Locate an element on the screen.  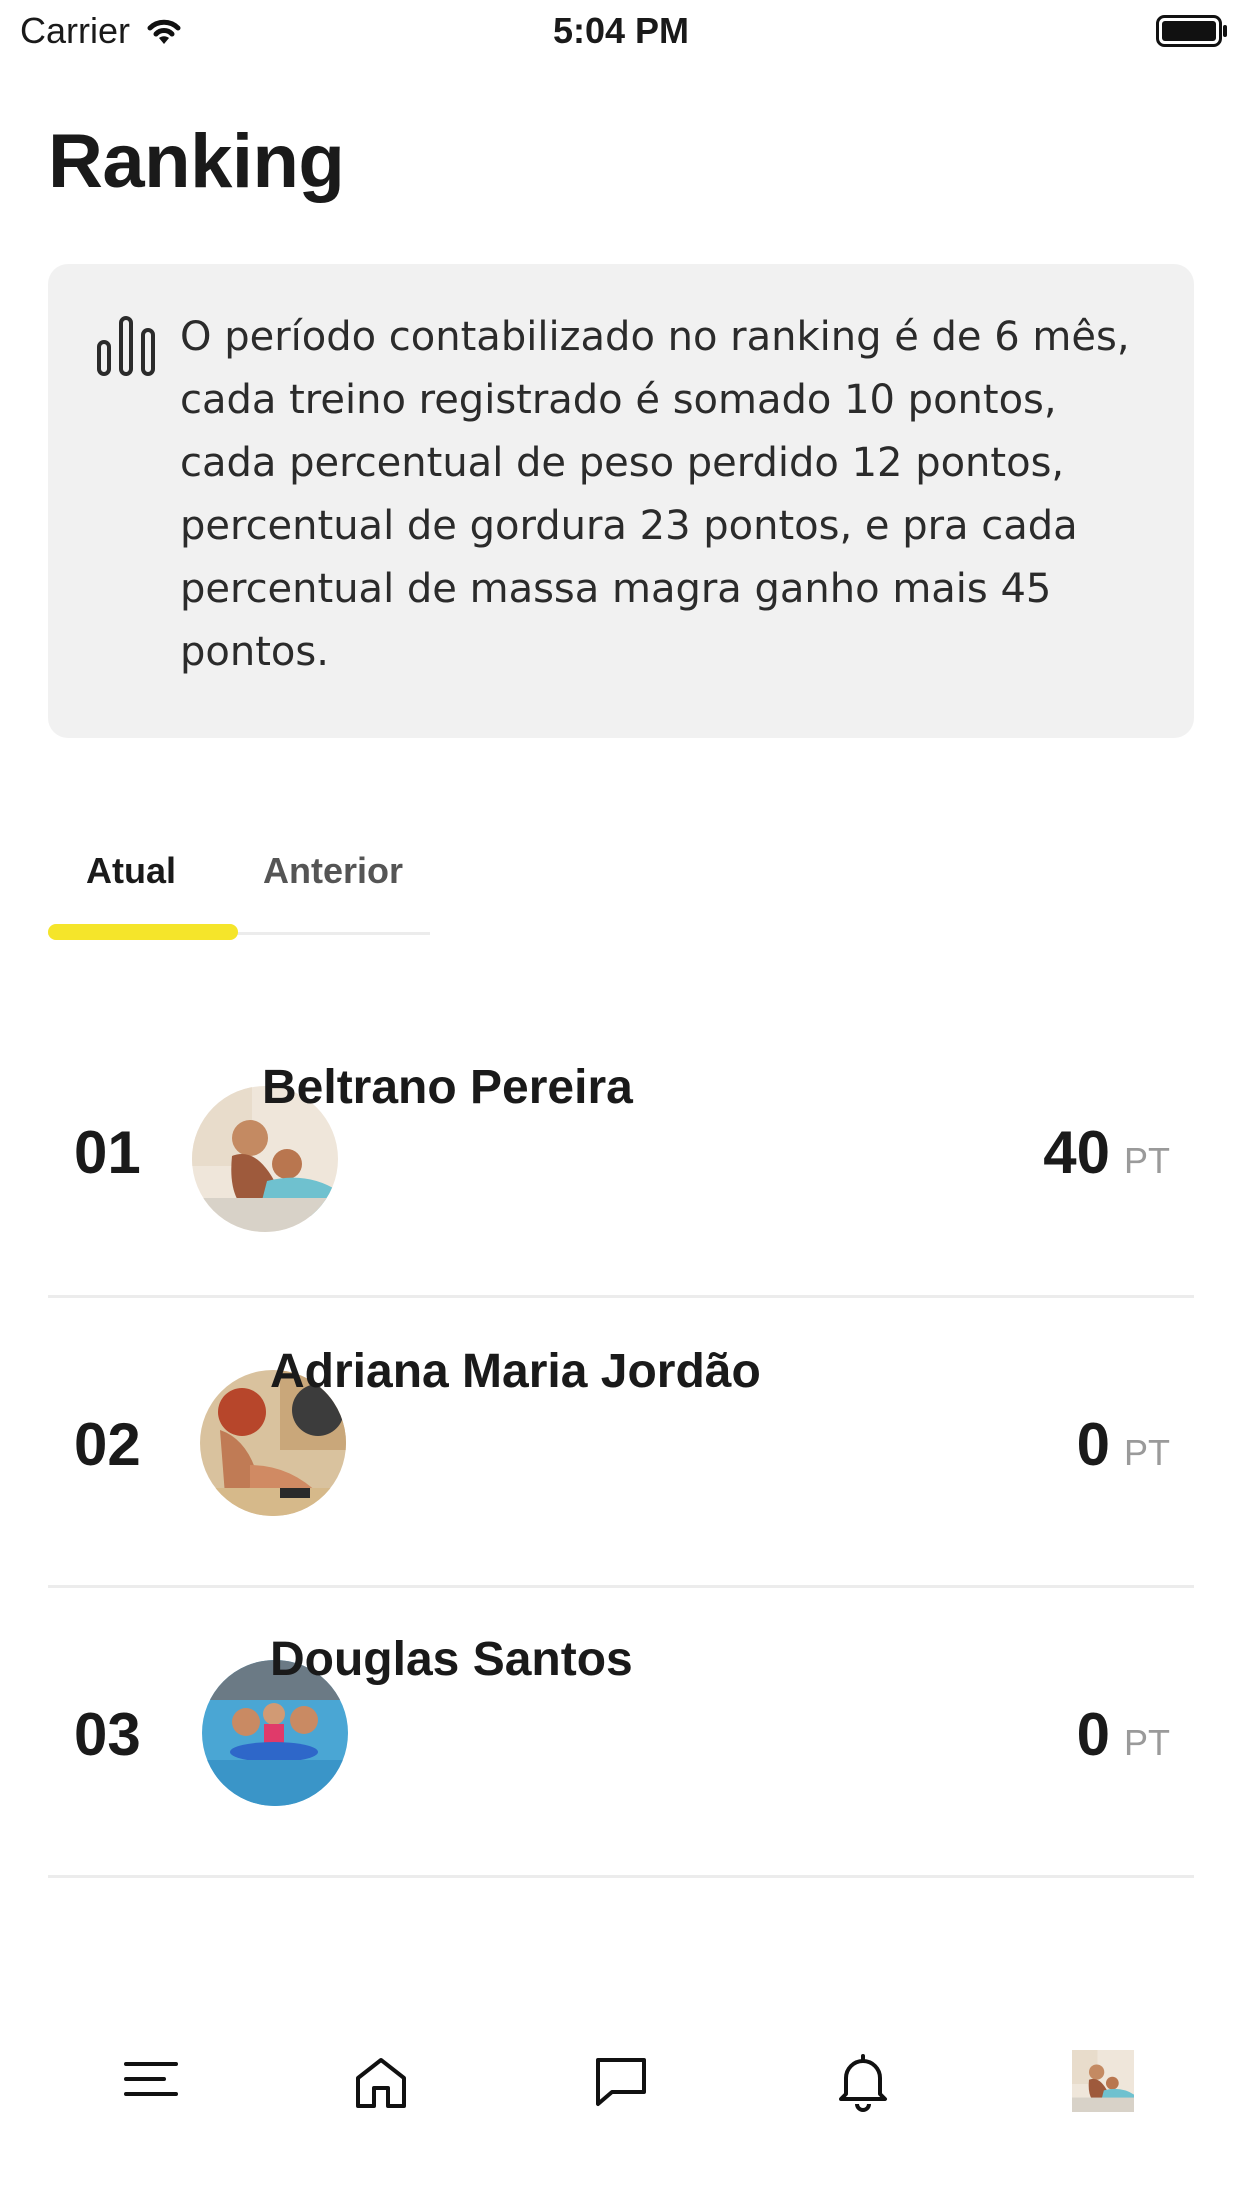
participant-name: Adriana Maria Jordão is located at coordinates (515, 1371).